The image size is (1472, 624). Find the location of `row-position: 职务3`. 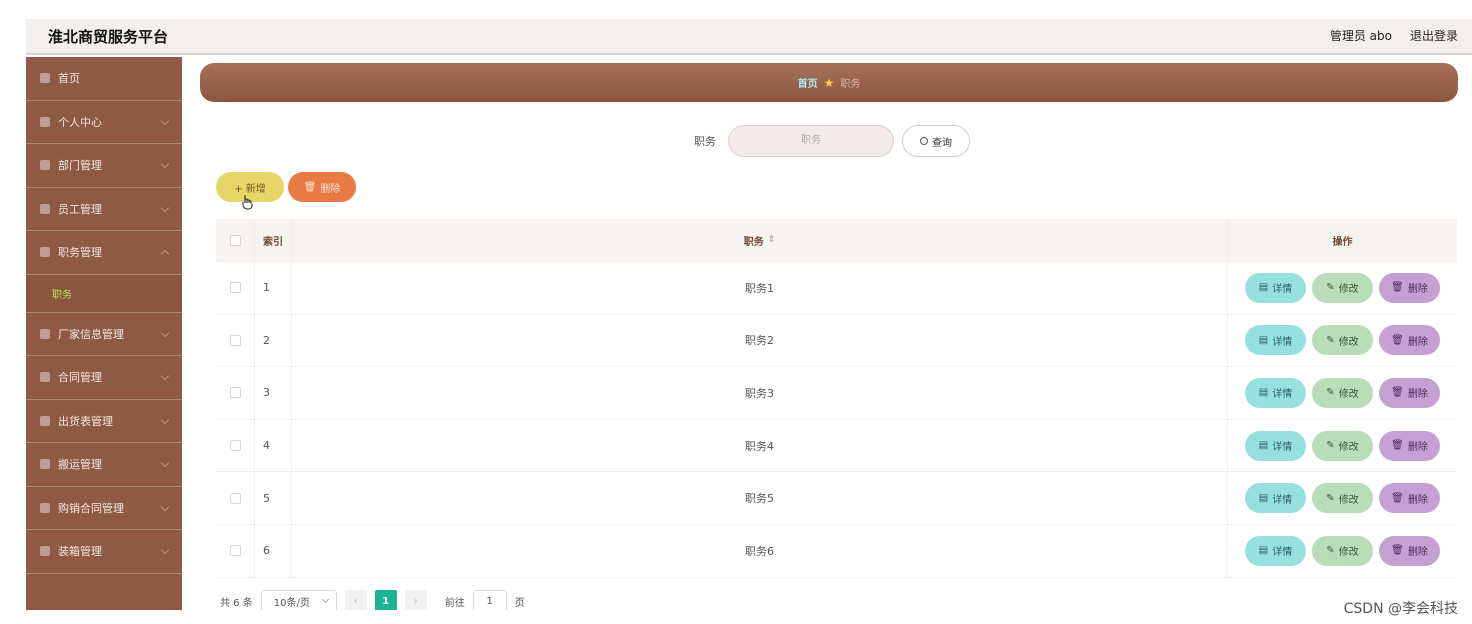

row-position: 职务3 is located at coordinates (759, 393).